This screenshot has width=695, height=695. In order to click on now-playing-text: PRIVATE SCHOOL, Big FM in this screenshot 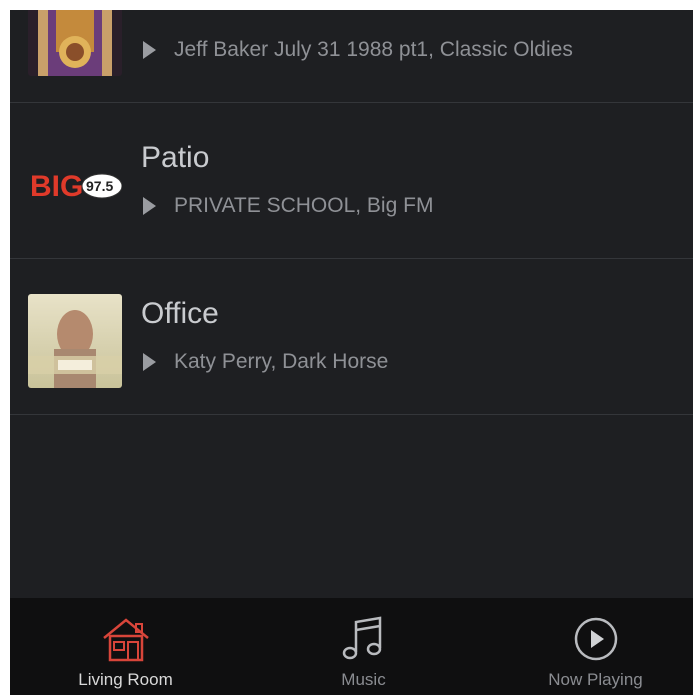, I will do `click(304, 205)`.